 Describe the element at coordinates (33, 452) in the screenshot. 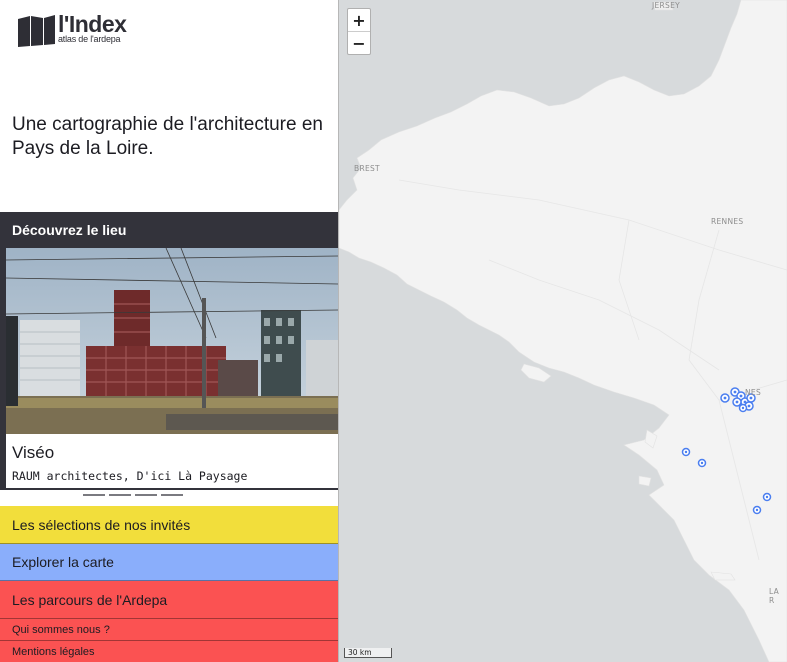

I see `place-name: Viséo` at that location.